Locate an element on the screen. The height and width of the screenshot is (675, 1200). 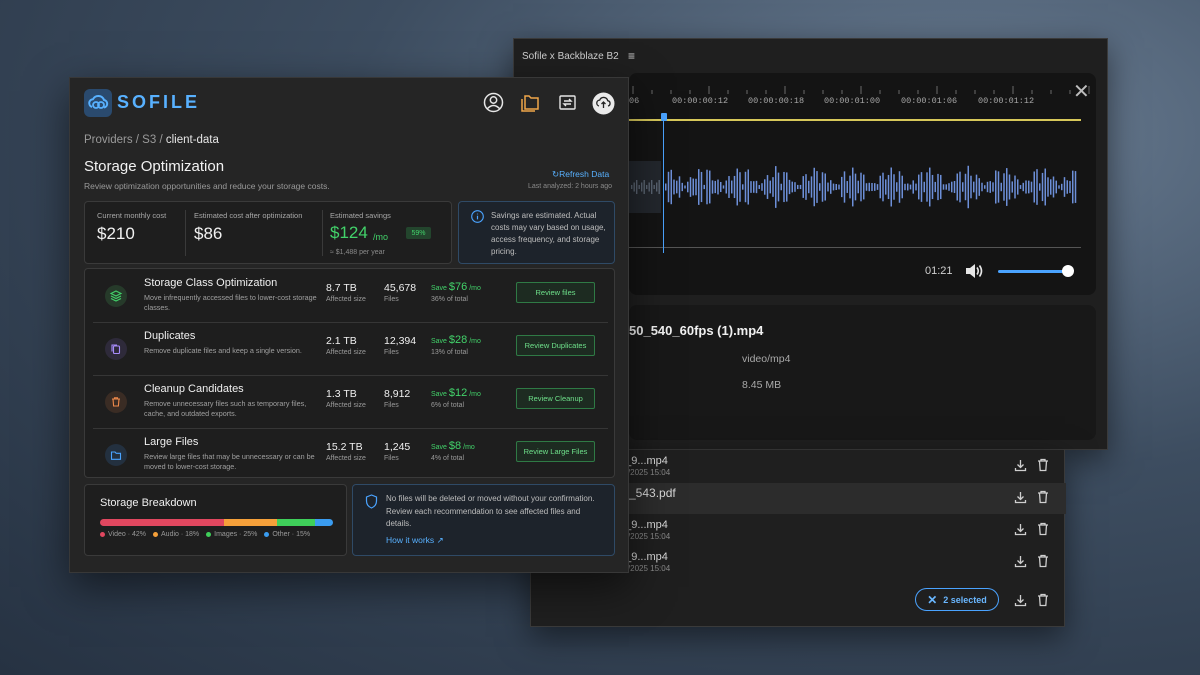
breakdown-bar is located at coordinates (216, 522).